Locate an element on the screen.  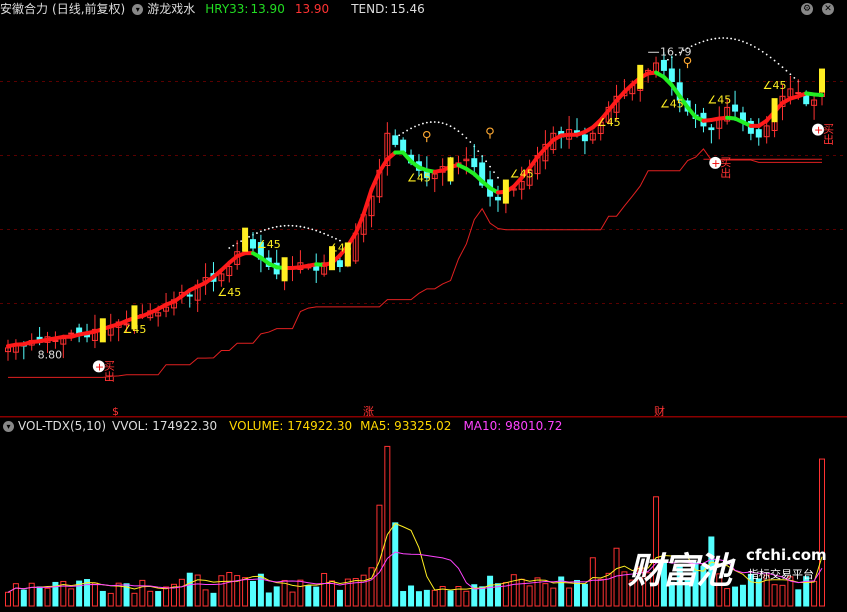
ma5-value: MA5: 93325.02 is located at coordinates (406, 426).